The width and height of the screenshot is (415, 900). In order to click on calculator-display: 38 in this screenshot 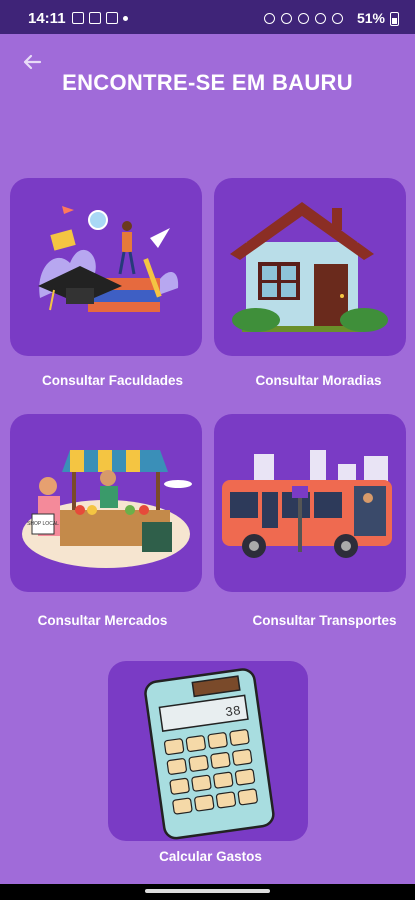, I will do `click(233, 711)`.